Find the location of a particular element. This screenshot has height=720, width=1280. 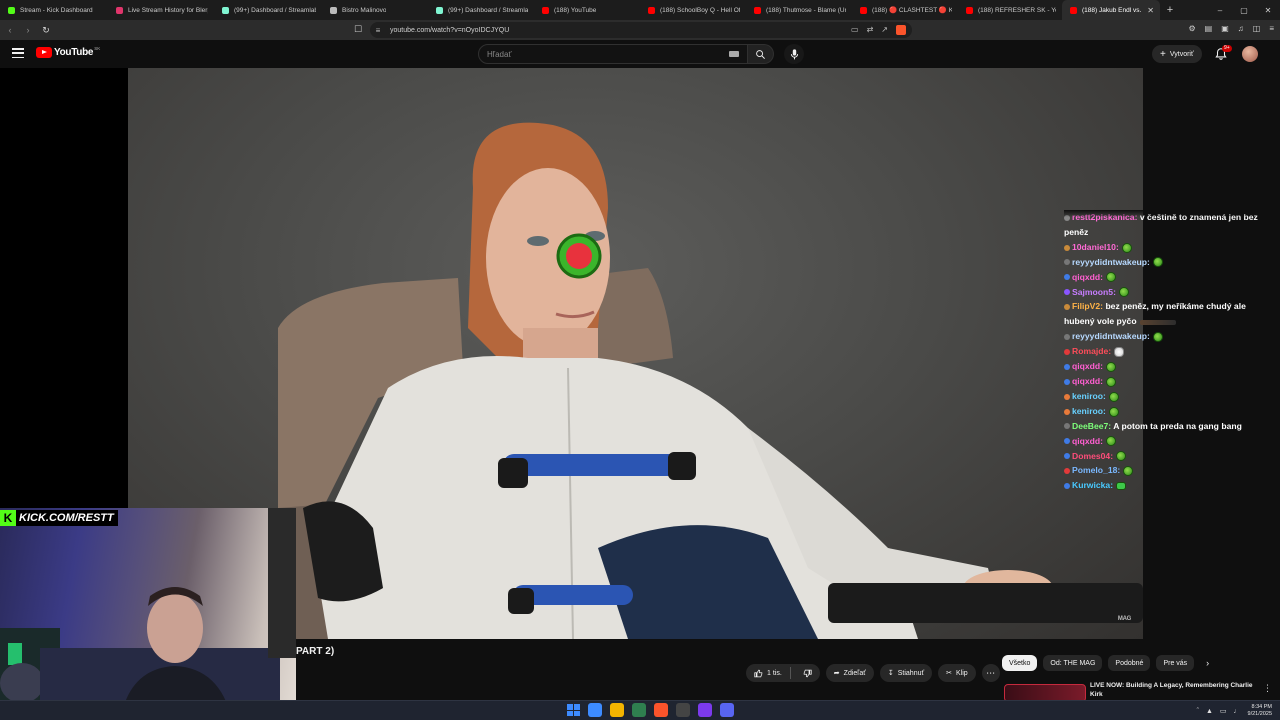

filter-chip: Podobné is located at coordinates (1129, 663).